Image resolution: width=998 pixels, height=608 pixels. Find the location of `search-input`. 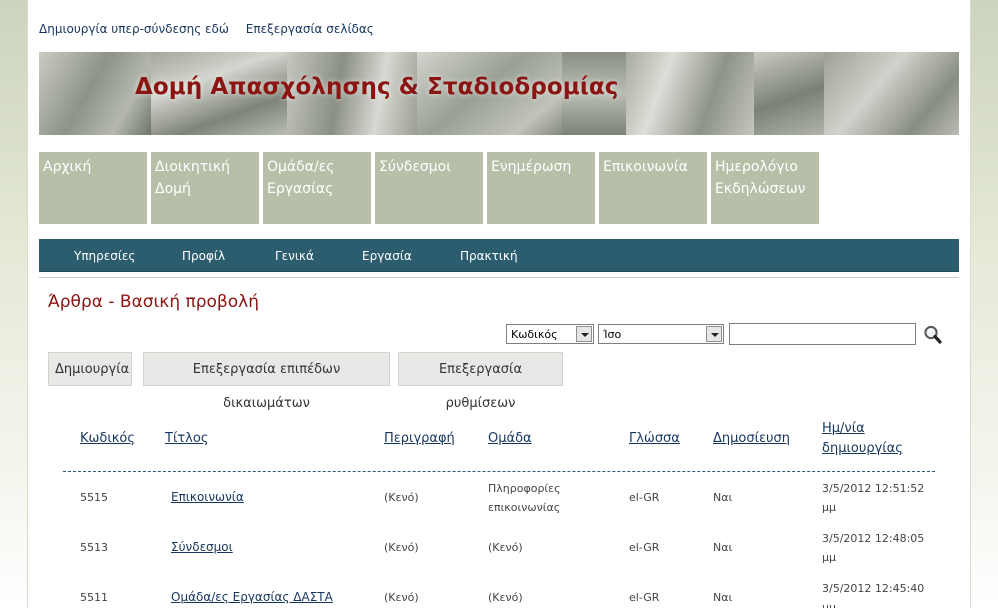

search-input is located at coordinates (822, 334).